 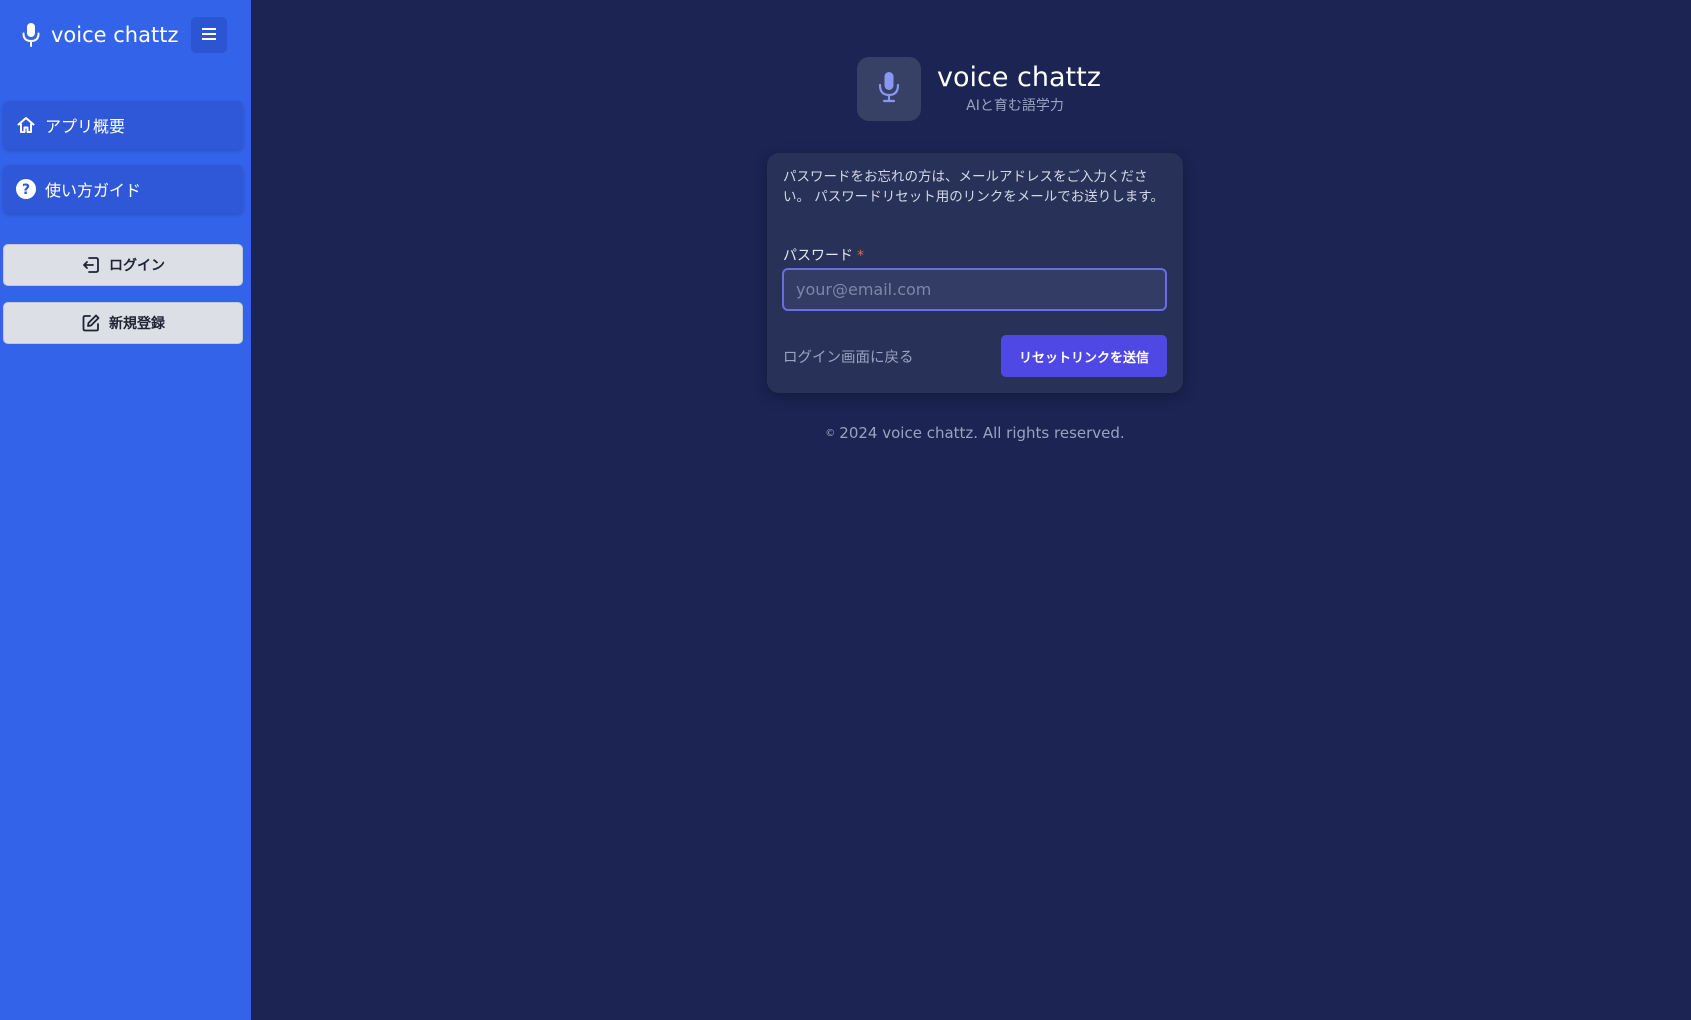 I want to click on send-reset-link-button: リセットリンクを送信, so click(x=1084, y=356).